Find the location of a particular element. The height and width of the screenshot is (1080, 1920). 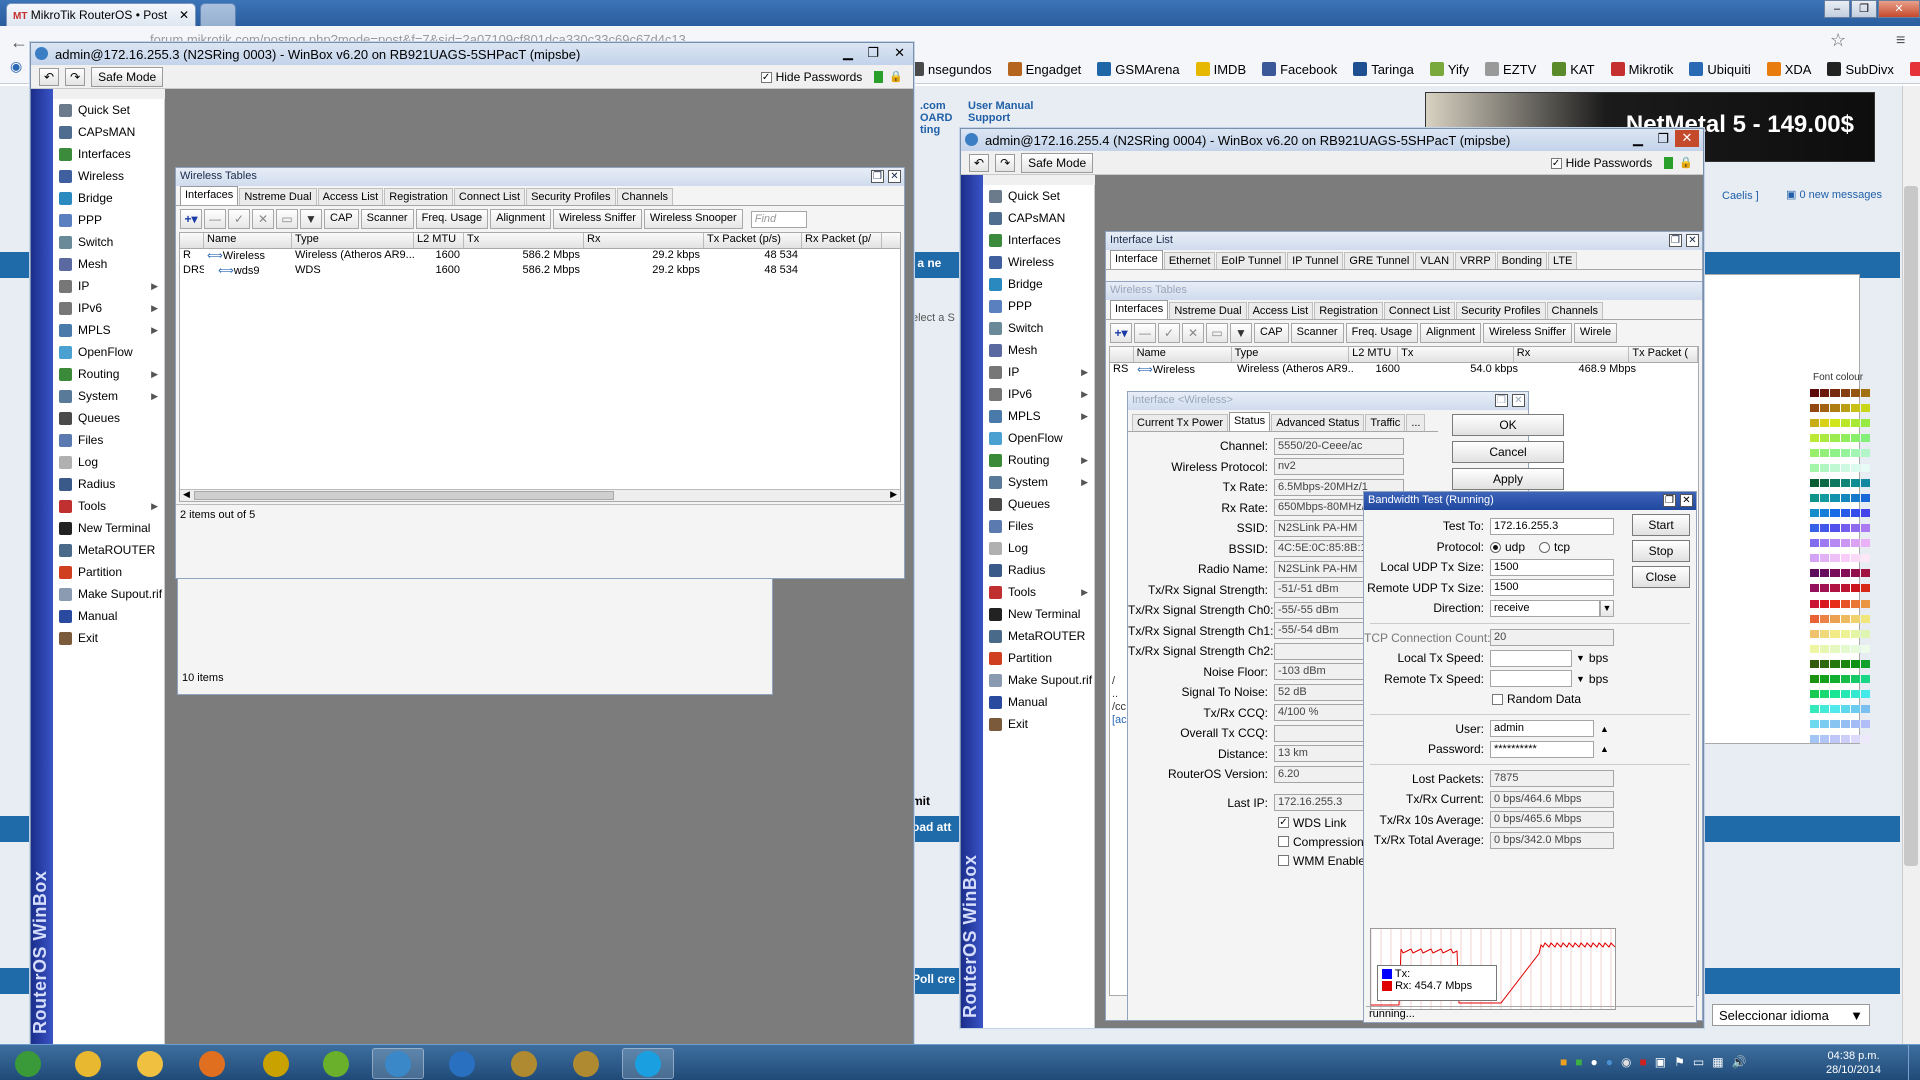

menu-item-openflow: OpenFlow is located at coordinates (1038, 438).